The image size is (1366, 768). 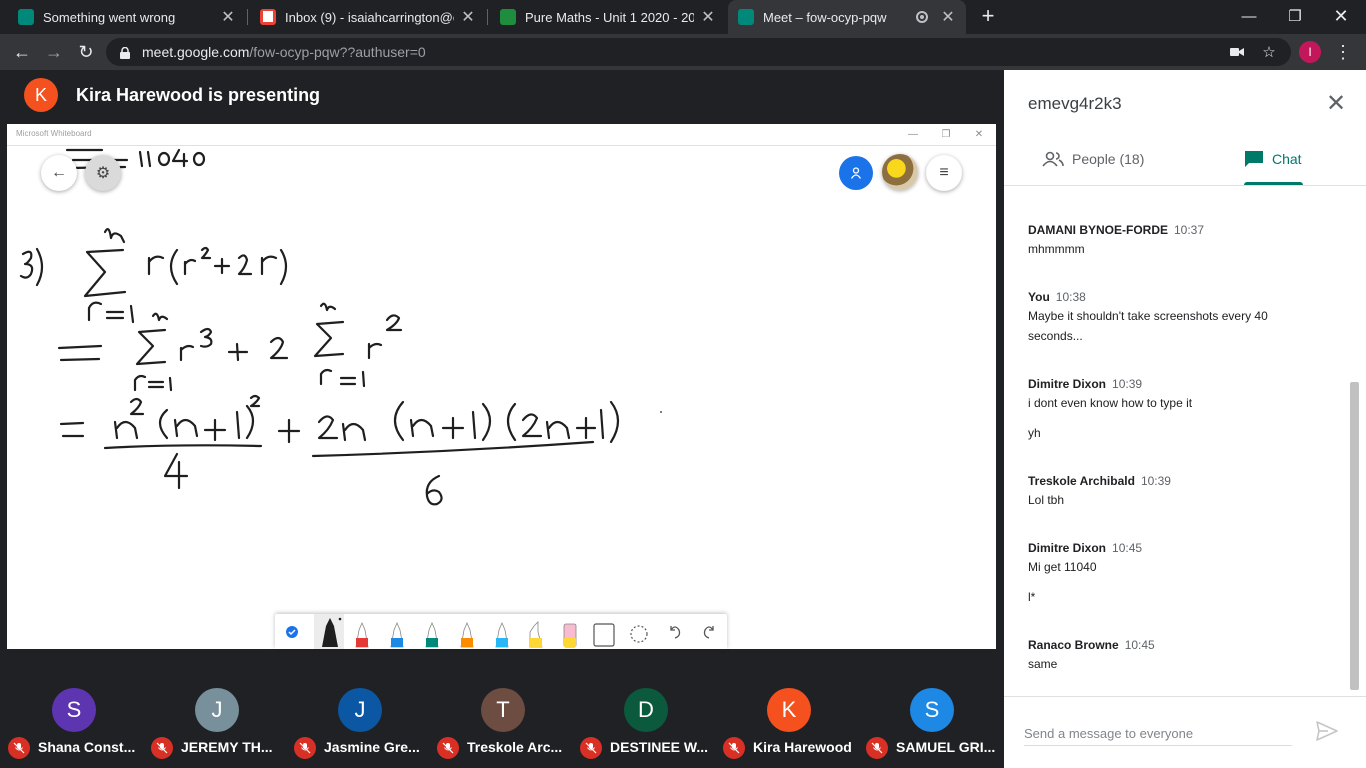 I want to click on tab-people: People (18), so click(x=1093, y=159).